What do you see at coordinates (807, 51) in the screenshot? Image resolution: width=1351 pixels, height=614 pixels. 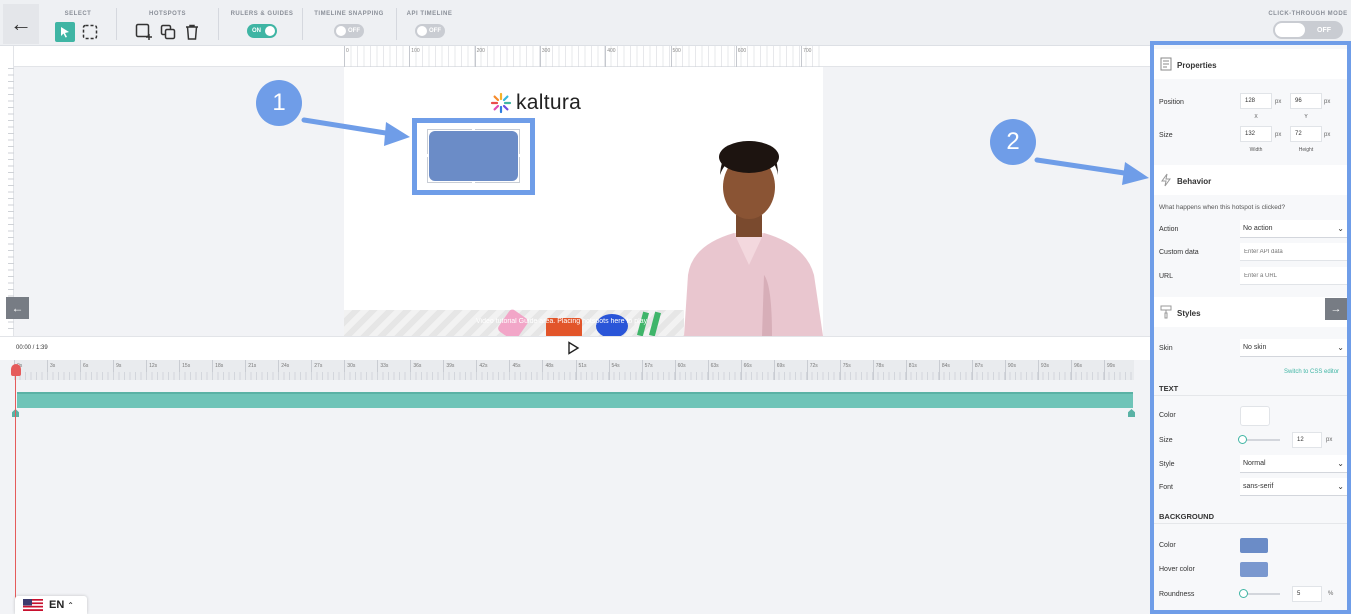 I see `ruler-tick-label: 700` at bounding box center [807, 51].